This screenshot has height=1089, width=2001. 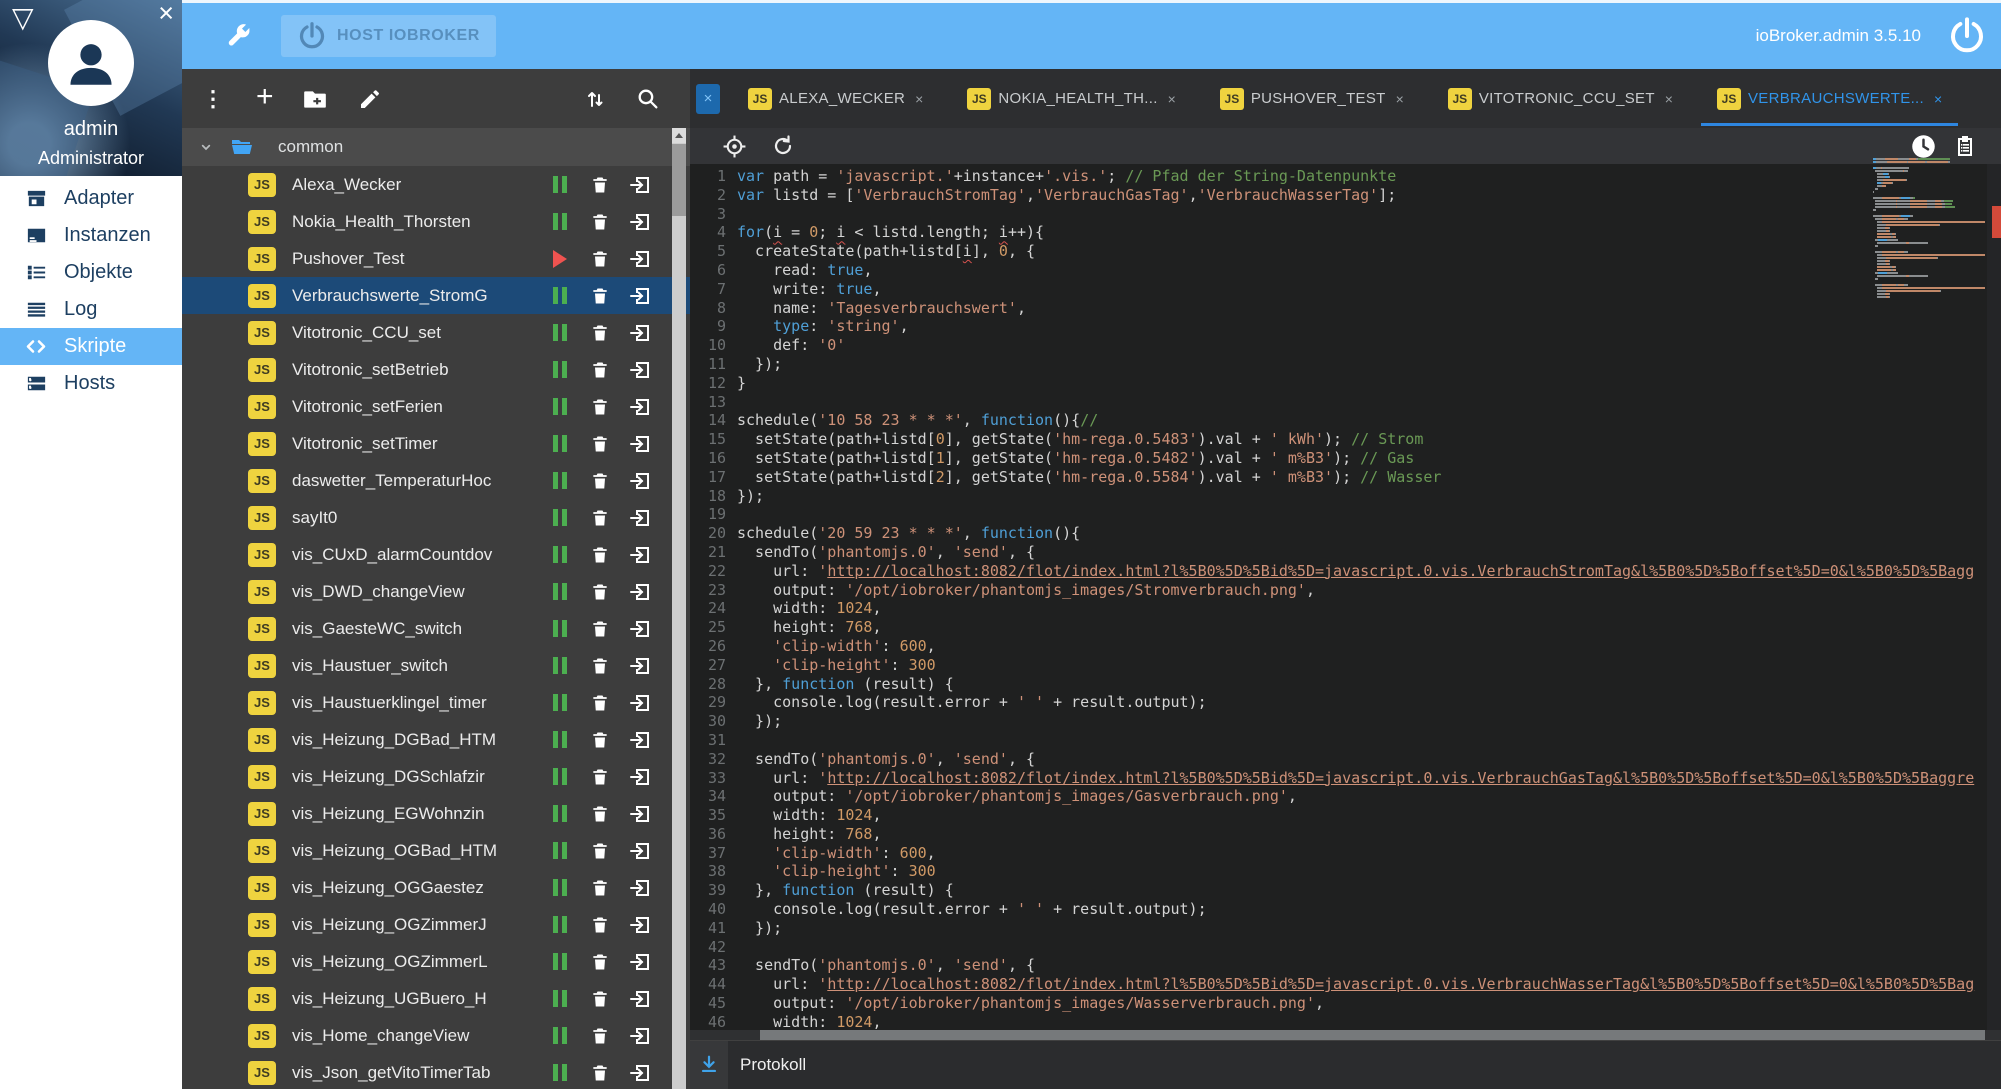 What do you see at coordinates (436, 850) in the screenshot?
I see `script-row: JS vis_Heizung_OGBad_HTM` at bounding box center [436, 850].